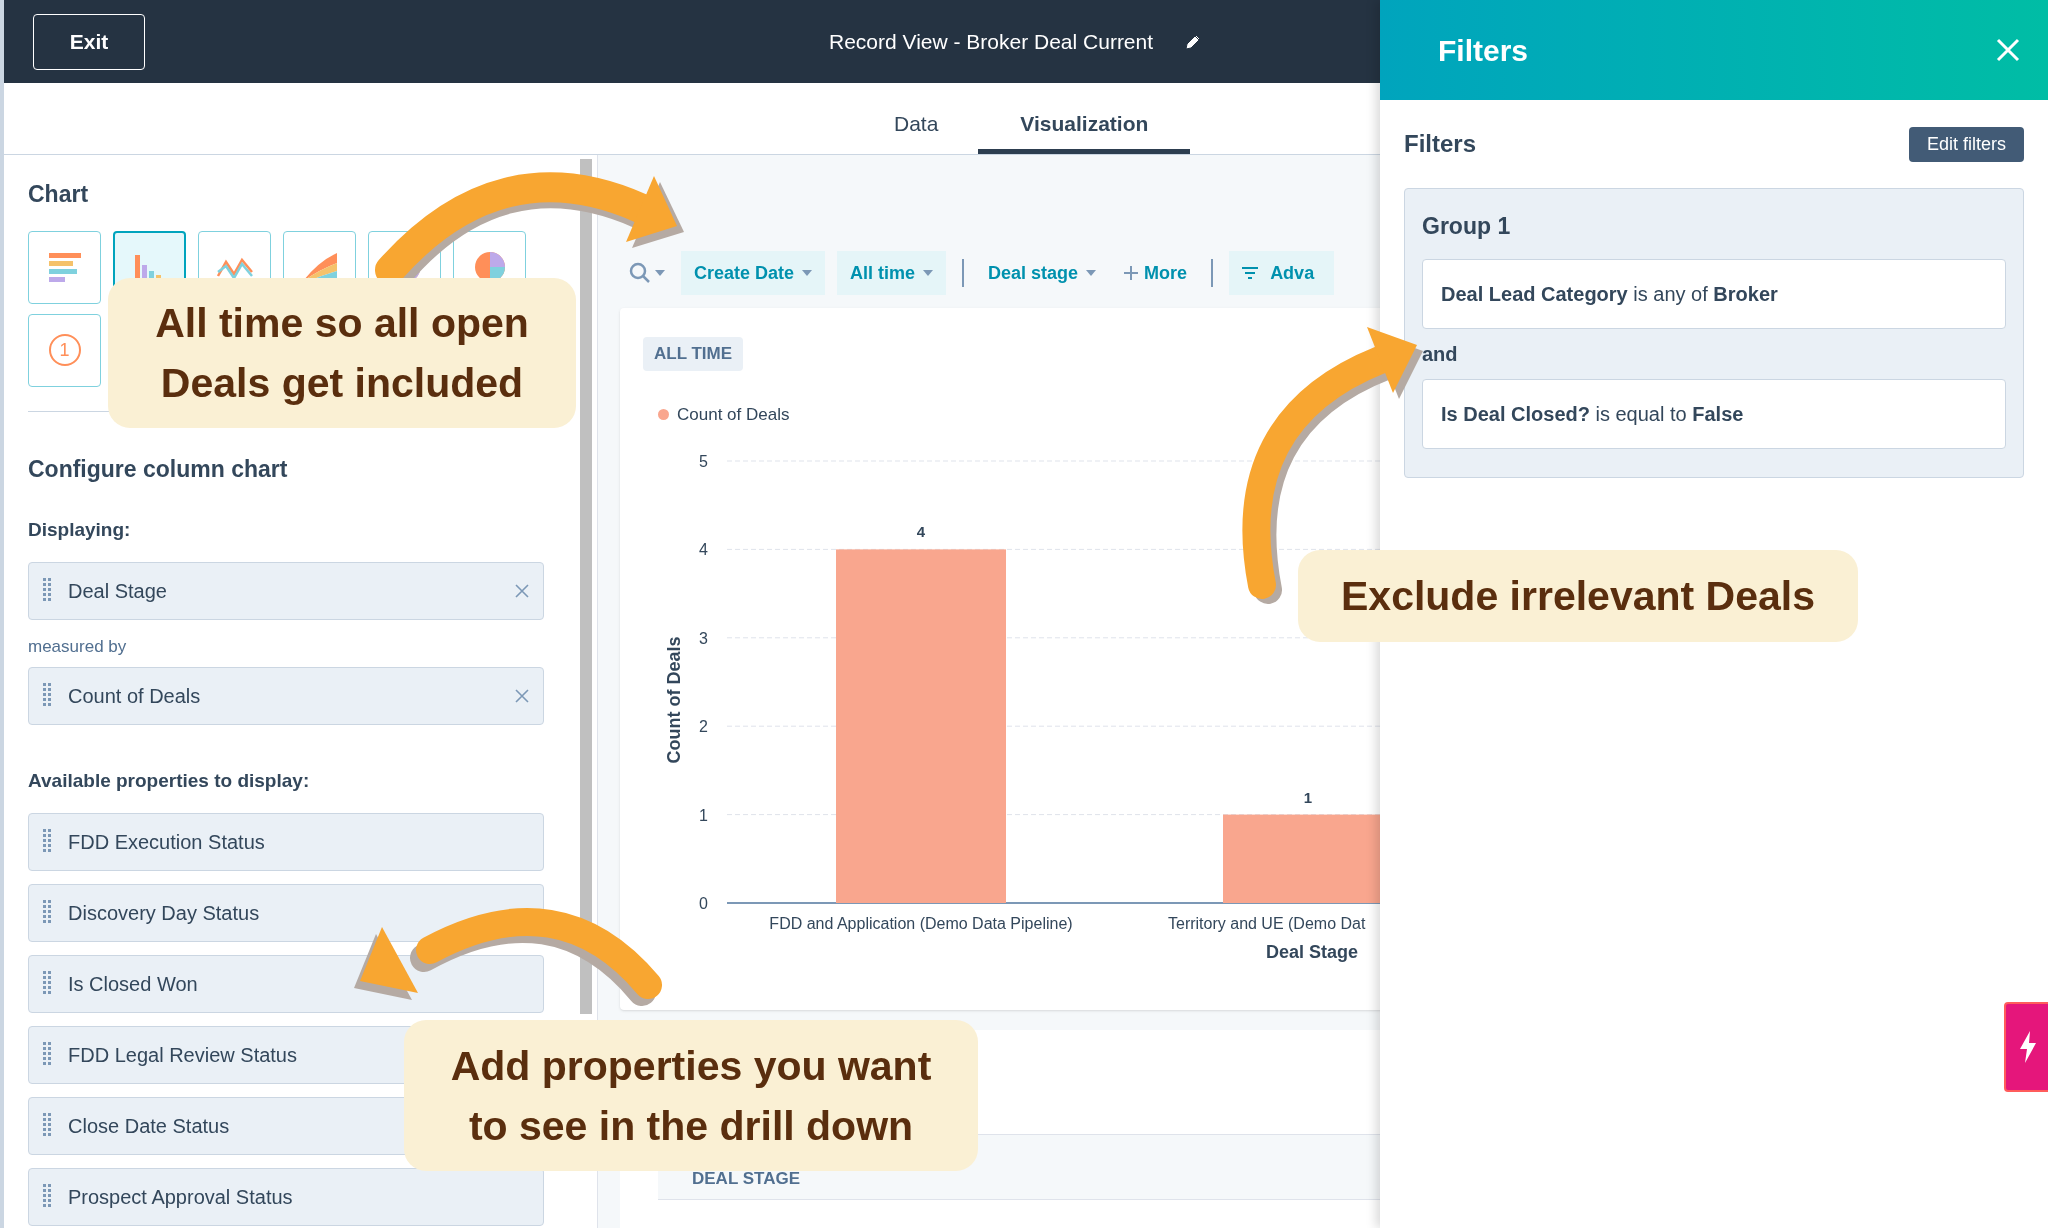 Image resolution: width=2048 pixels, height=1228 pixels. I want to click on property-chip: FDD Execution Status, so click(286, 841).